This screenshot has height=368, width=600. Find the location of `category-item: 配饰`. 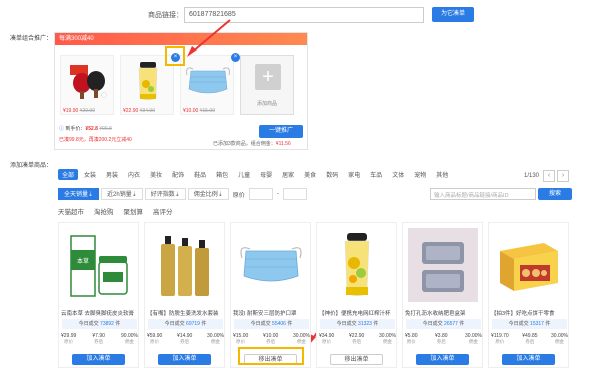

category-item: 配饰 is located at coordinates (178, 174).